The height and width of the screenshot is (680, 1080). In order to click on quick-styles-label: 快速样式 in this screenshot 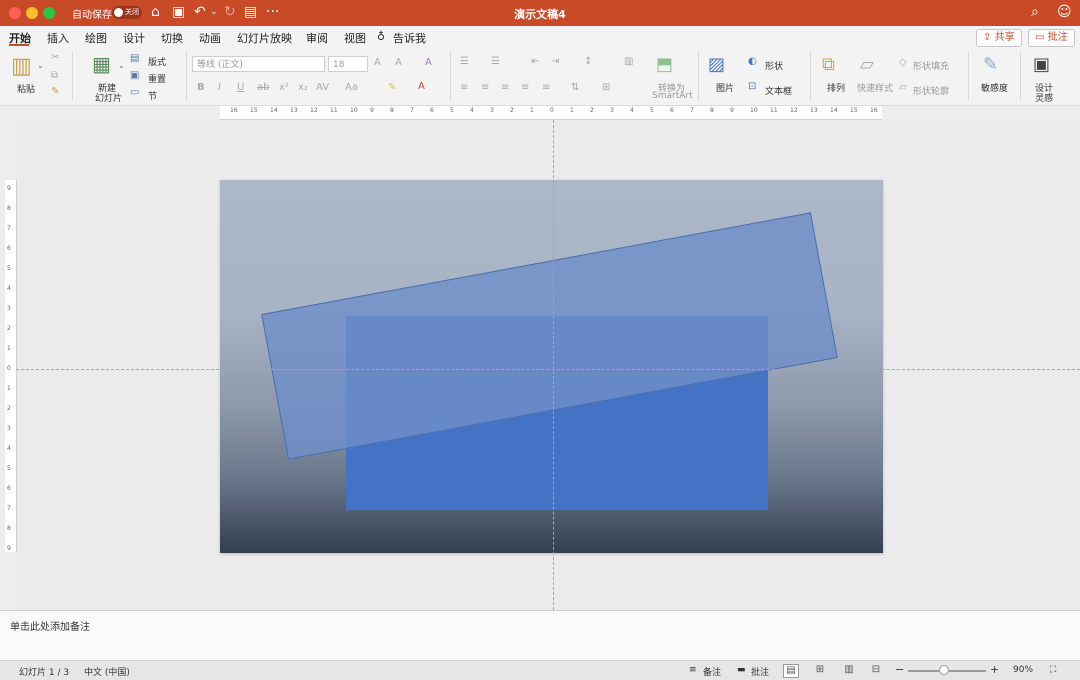, I will do `click(875, 87)`.